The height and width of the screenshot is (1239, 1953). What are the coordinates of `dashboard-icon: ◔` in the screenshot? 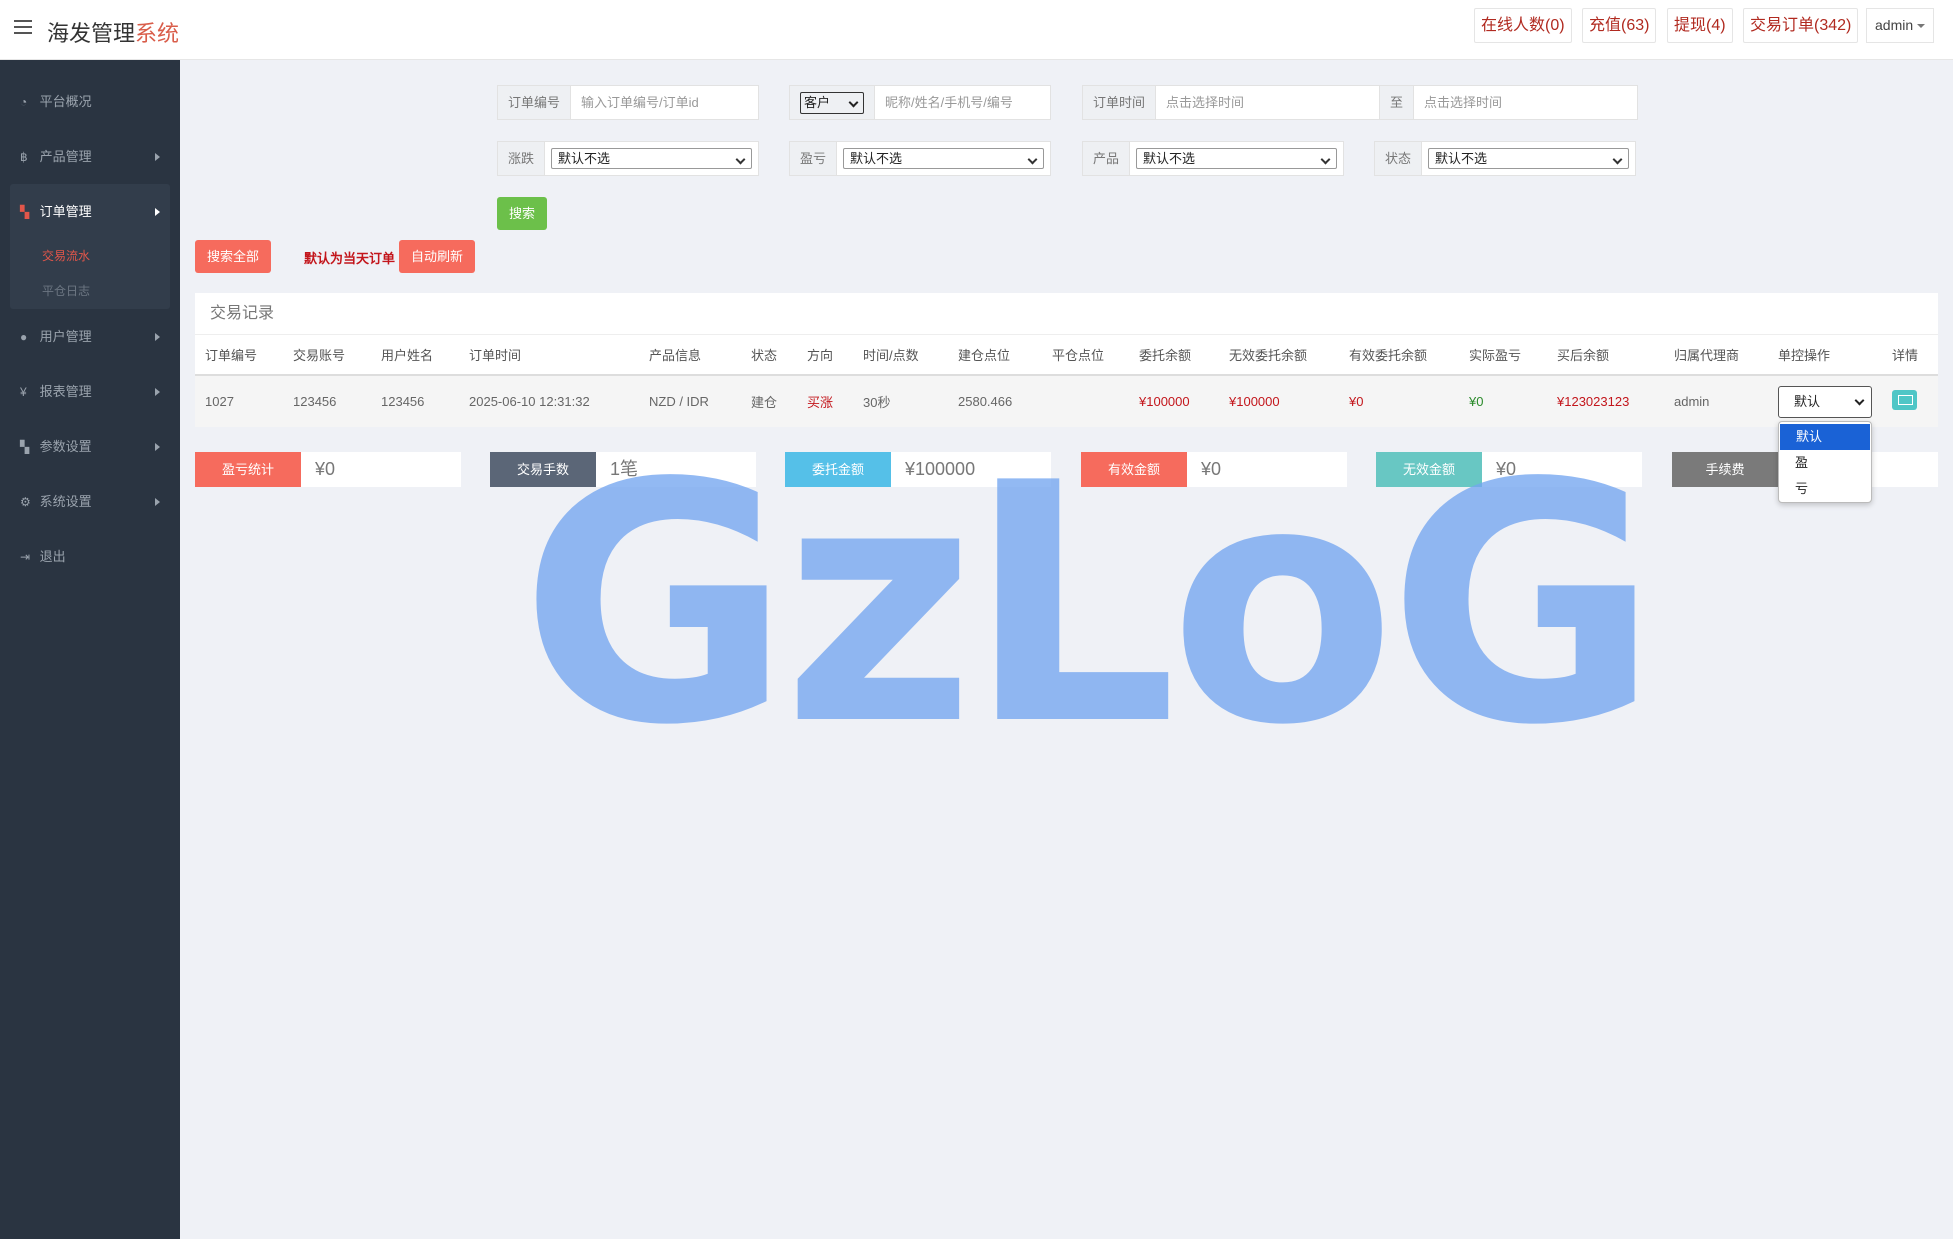 It's located at (24, 102).